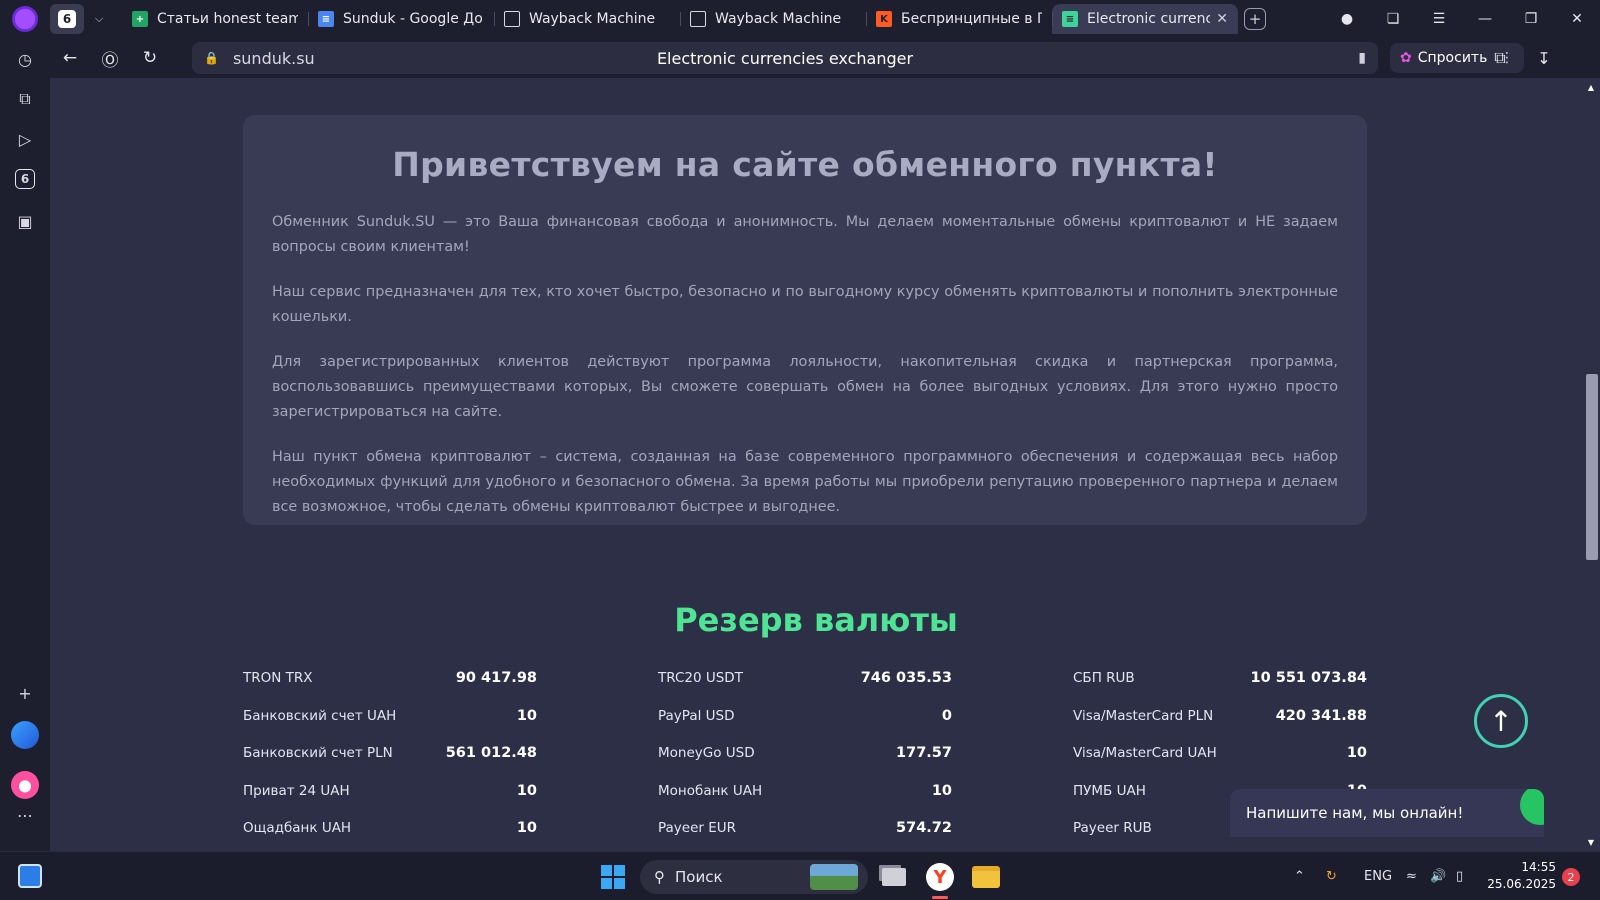 The height and width of the screenshot is (900, 1600). I want to click on tab-kinopoisk: K Беспринципные в Пит, so click(959, 19).